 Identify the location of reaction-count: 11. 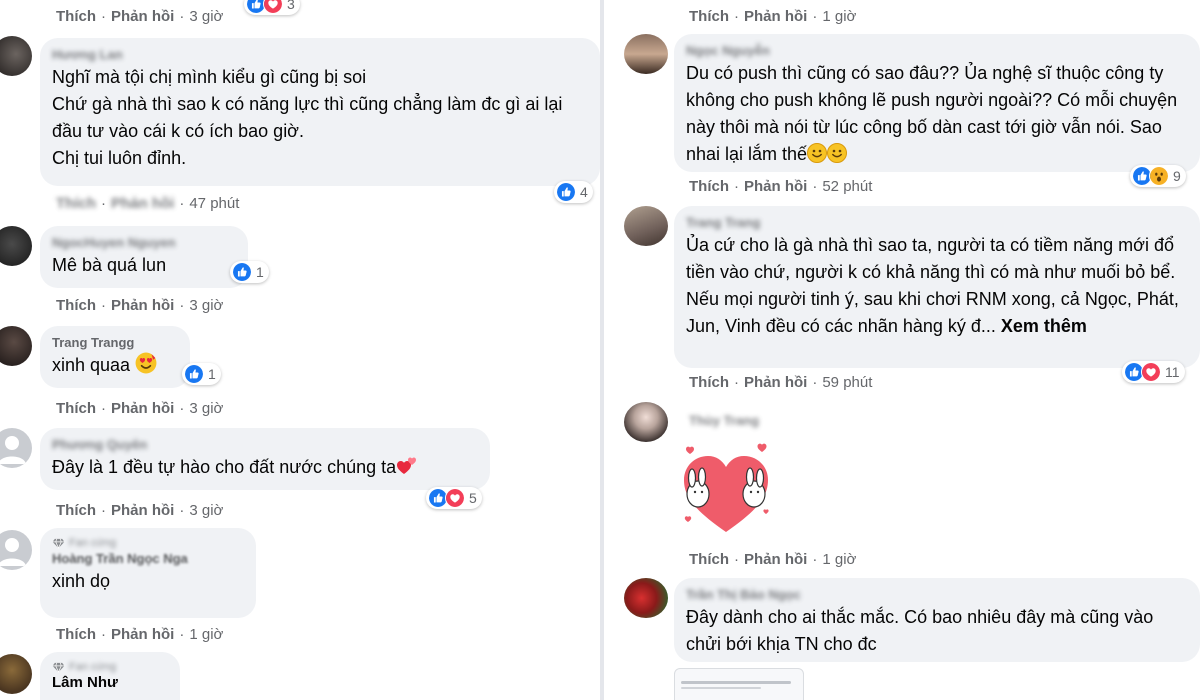
(1172, 372).